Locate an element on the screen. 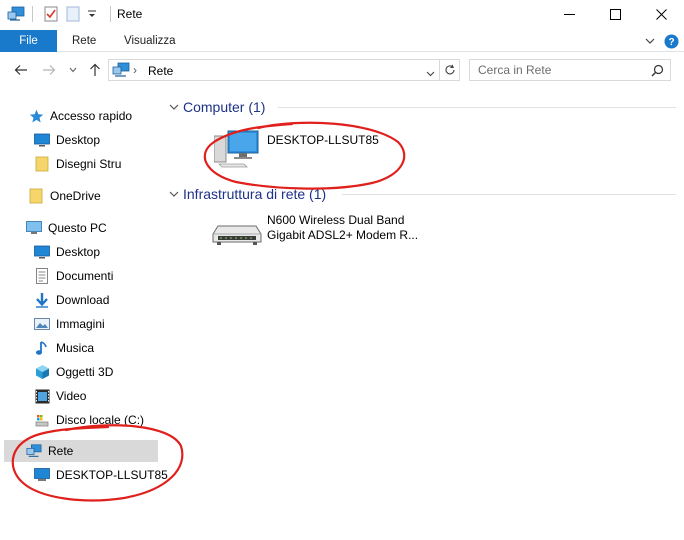  nav-label: DESKTOP-LLSUT85 is located at coordinates (112, 475).